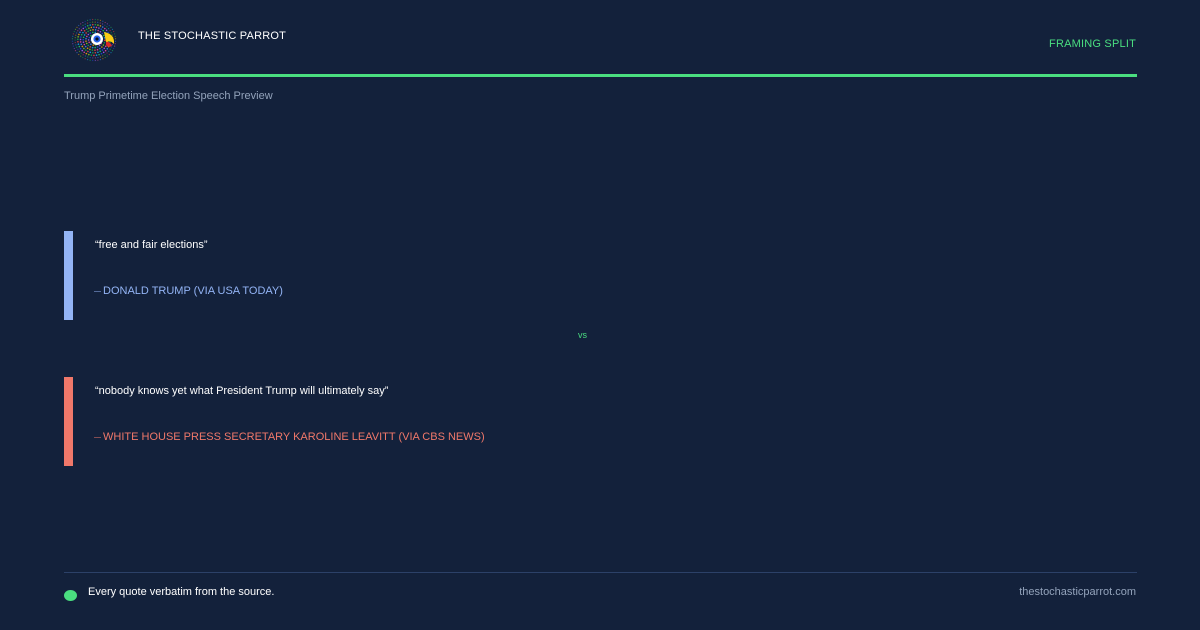 This screenshot has width=1200, height=630. What do you see at coordinates (193, 291) in the screenshot?
I see `attribution-text: DONALD TRUMP (VIA USA TODAY)` at bounding box center [193, 291].